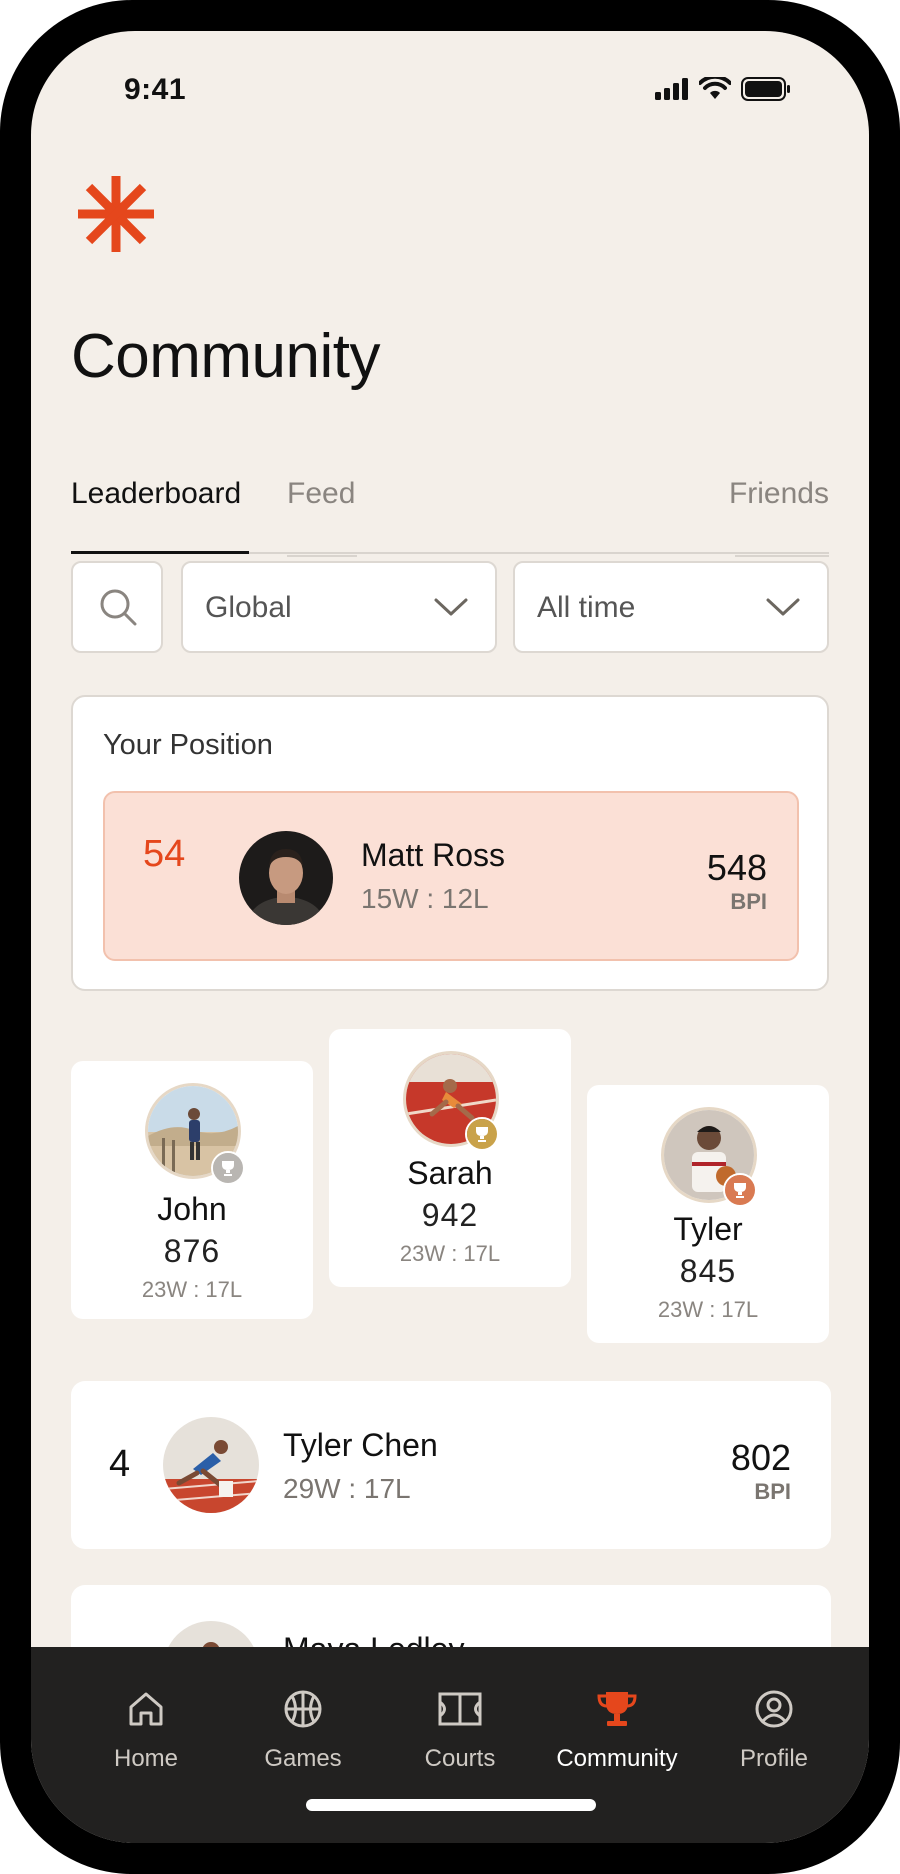 The height and width of the screenshot is (1874, 900). I want to click on profile-icon, so click(774, 1709).